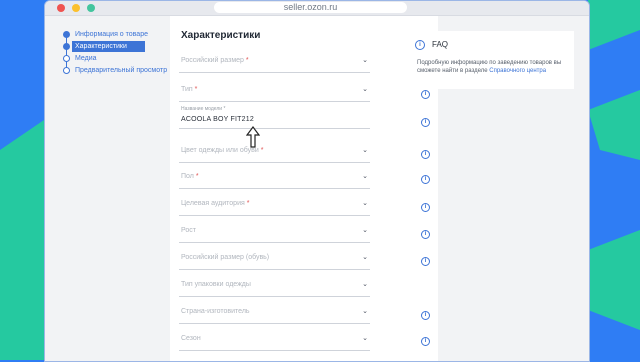 This screenshot has height=362, width=640. I want to click on model-name-input: Название модели * ACOOLA BOY FIT212, so click(274, 117).